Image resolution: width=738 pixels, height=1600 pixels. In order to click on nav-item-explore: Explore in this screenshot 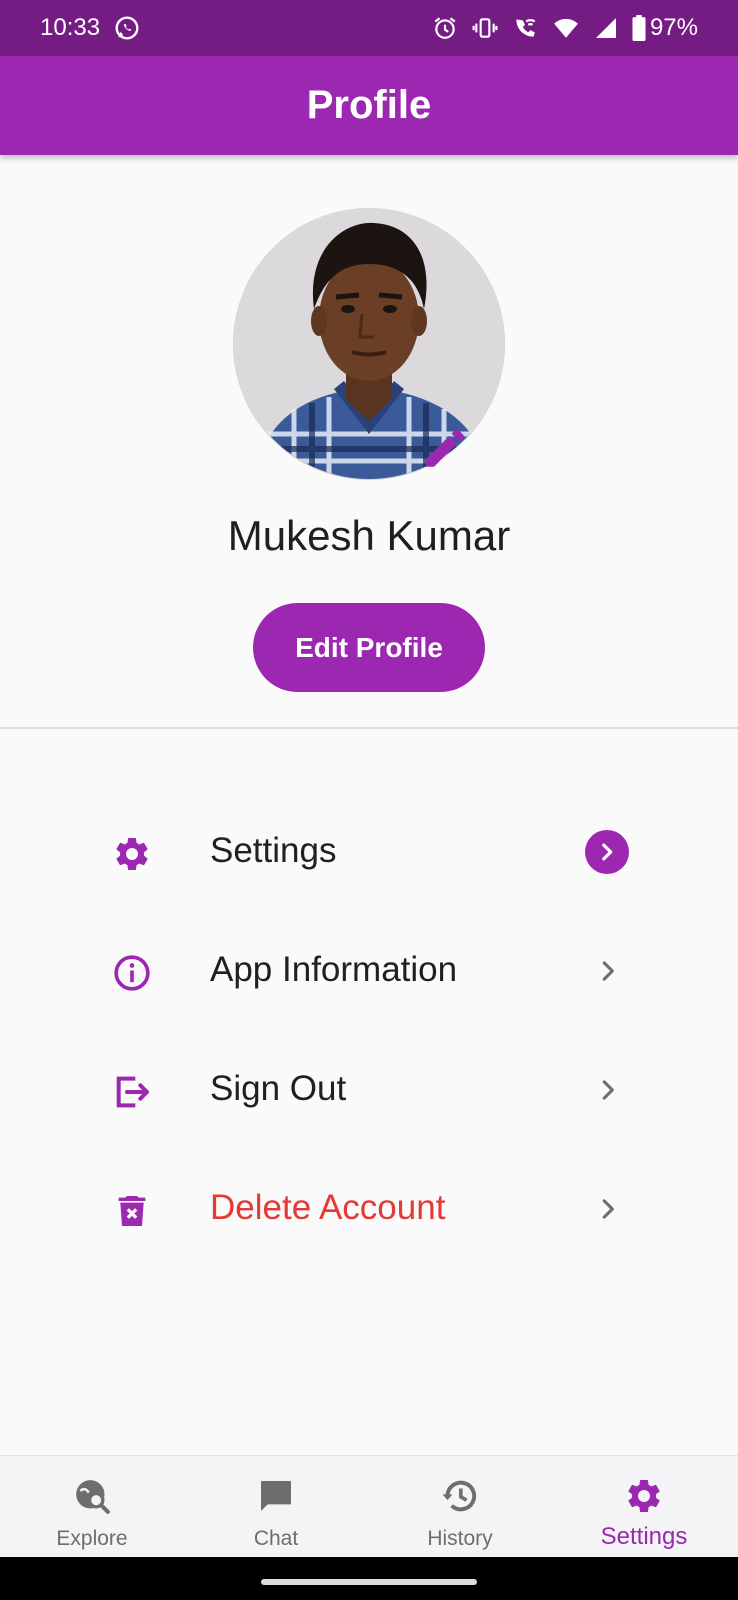, I will do `click(92, 1507)`.